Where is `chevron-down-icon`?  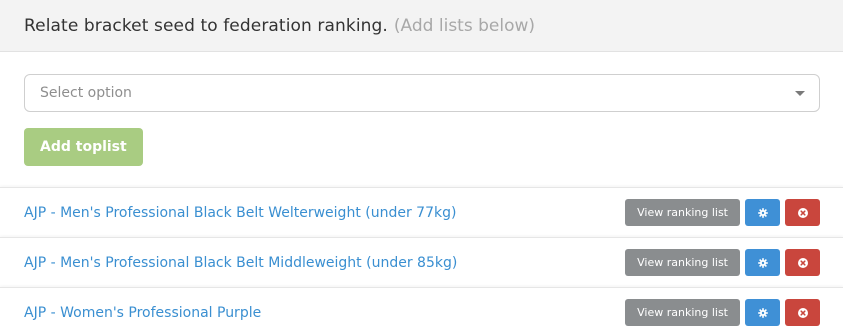 chevron-down-icon is located at coordinates (800, 93).